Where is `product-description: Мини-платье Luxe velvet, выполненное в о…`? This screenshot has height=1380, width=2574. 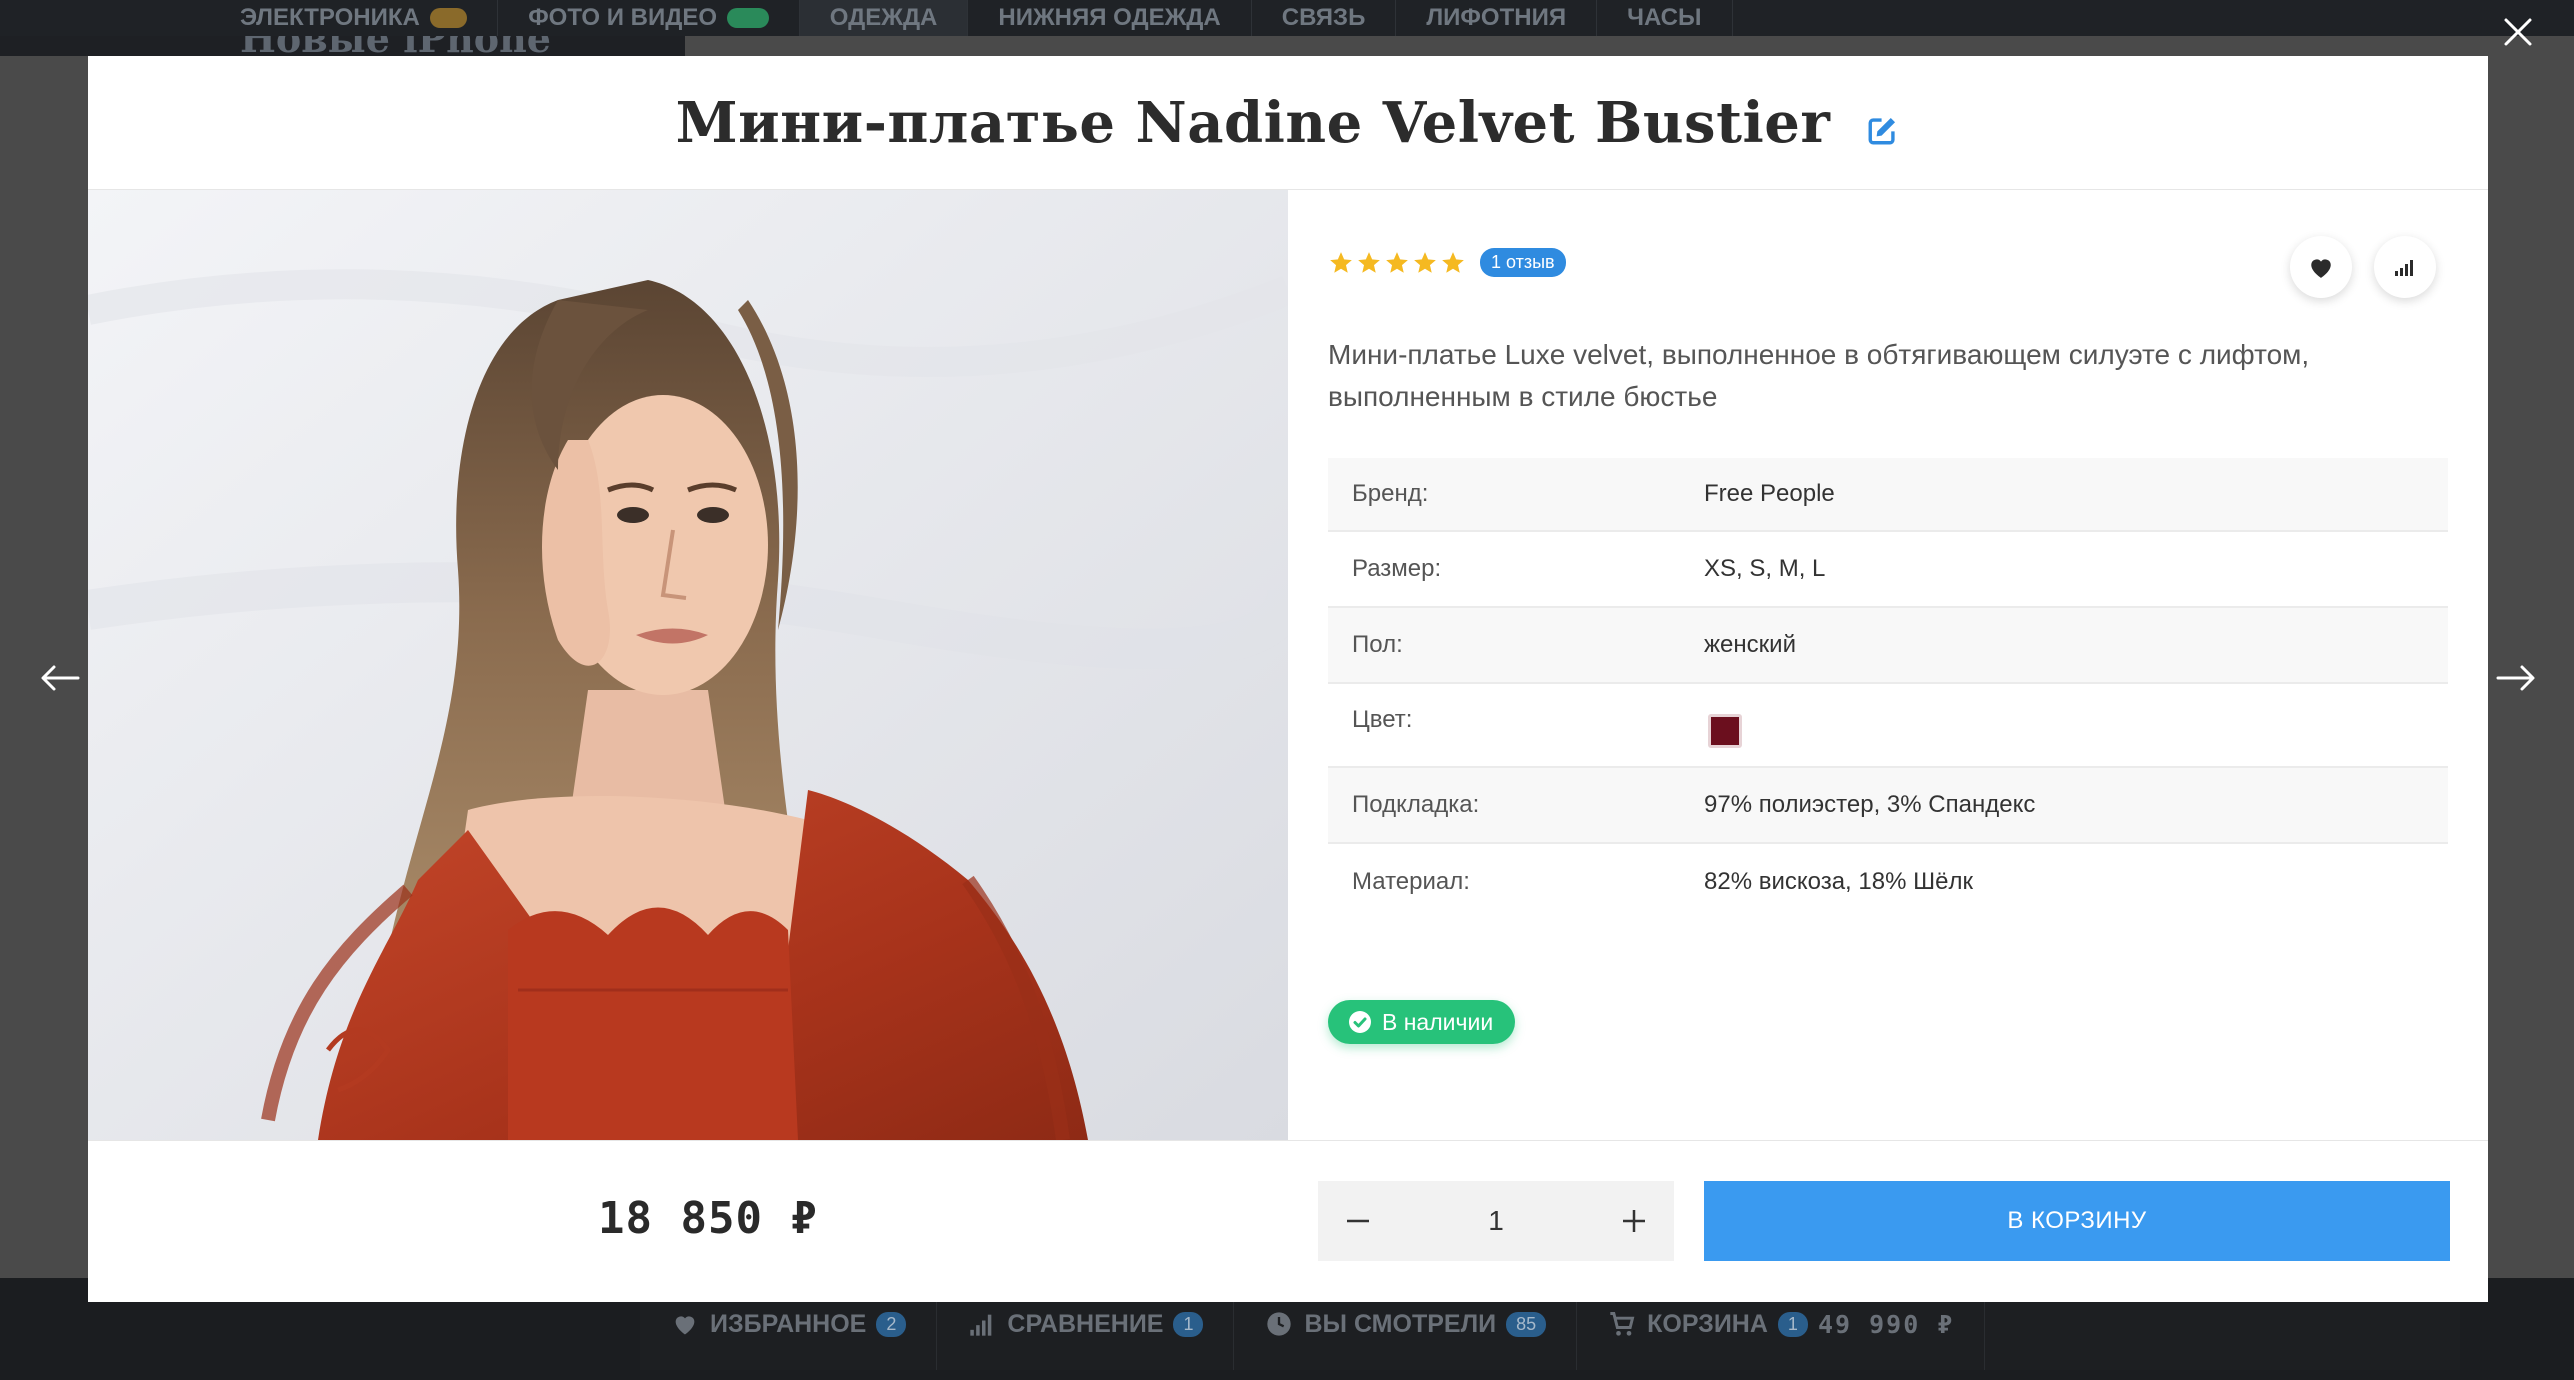 product-description: Мини-платье Luxe velvet, выполненное в о… is located at coordinates (1819, 375).